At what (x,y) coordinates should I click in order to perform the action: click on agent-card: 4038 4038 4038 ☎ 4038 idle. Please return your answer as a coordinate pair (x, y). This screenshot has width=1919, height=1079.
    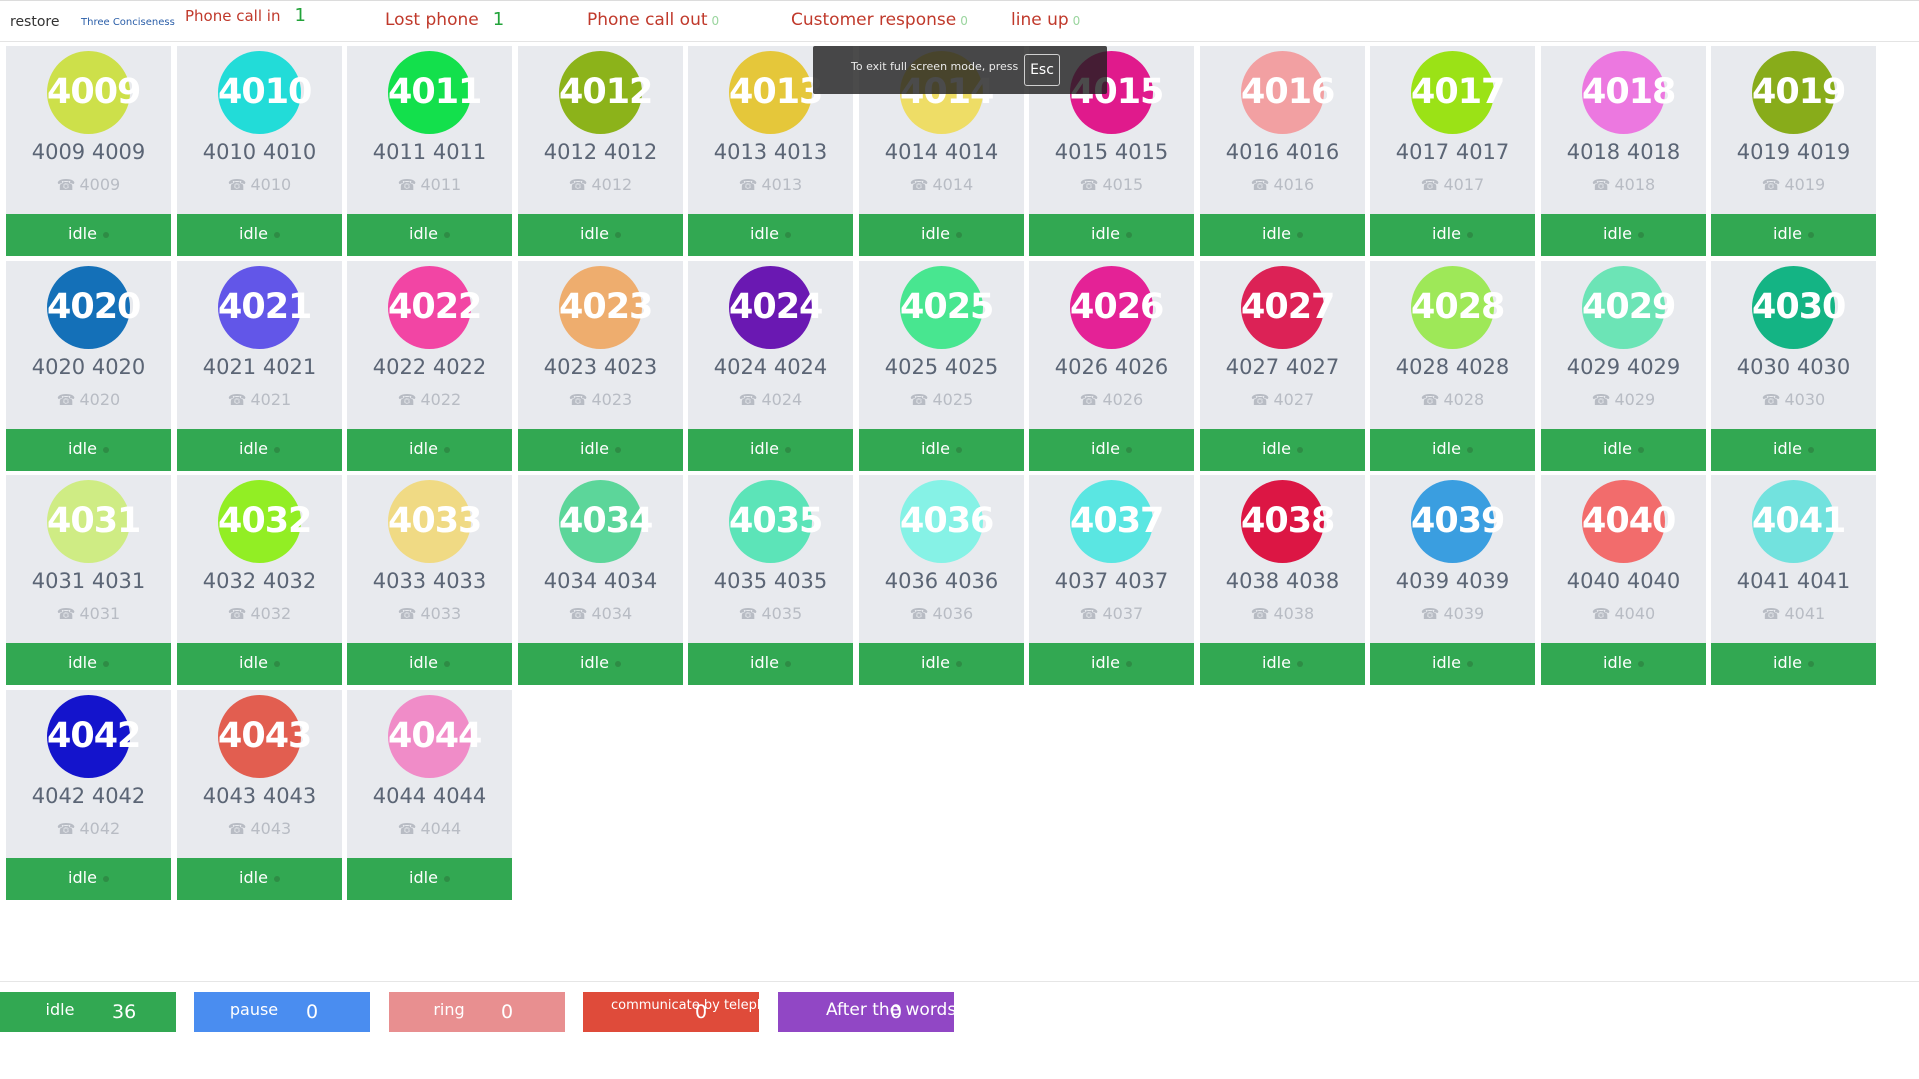
    Looking at the image, I should click on (1282, 580).